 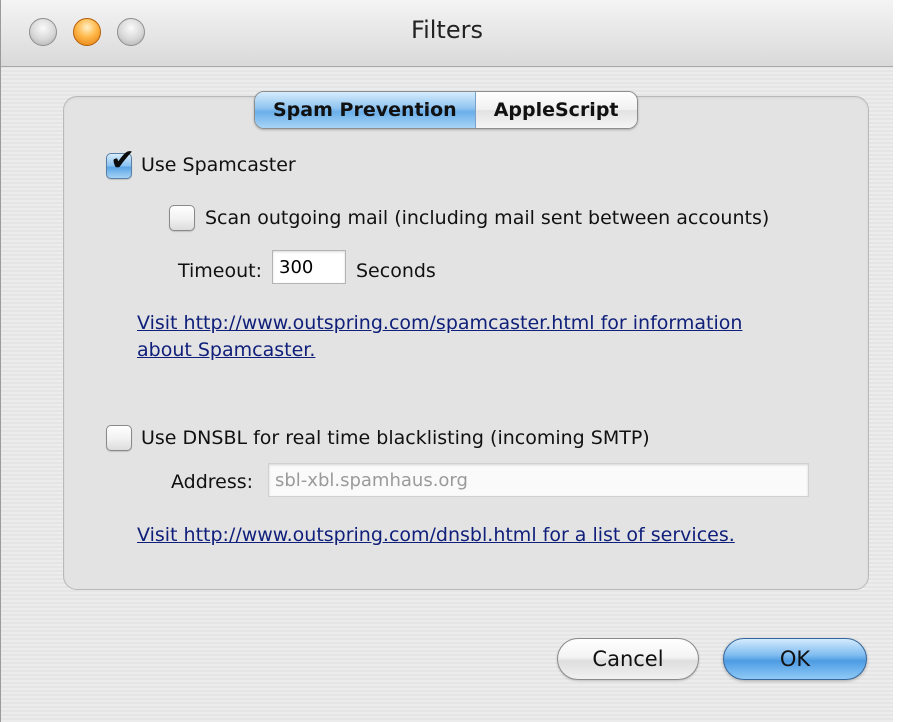 What do you see at coordinates (226, 350) in the screenshot?
I see `spamcaster-info-link-line2: about Spamcaster.` at bounding box center [226, 350].